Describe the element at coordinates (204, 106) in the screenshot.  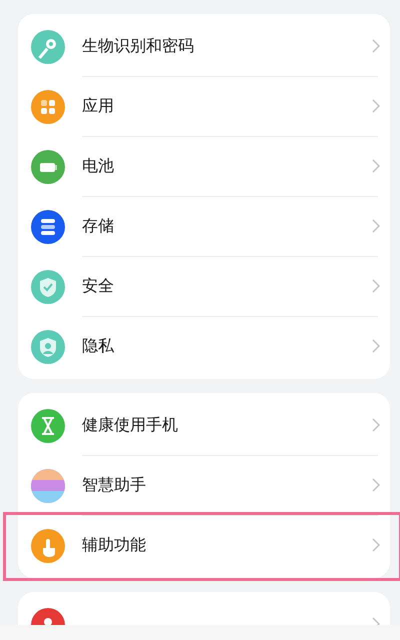
I see `settings-row: 应用` at that location.